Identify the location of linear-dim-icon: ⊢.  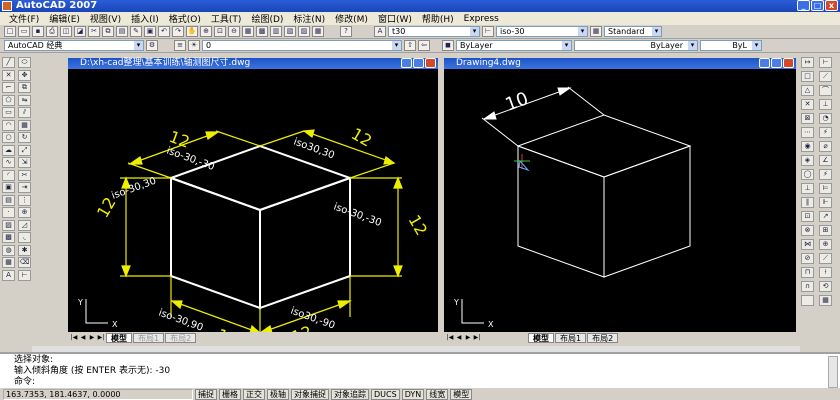
(825, 62).